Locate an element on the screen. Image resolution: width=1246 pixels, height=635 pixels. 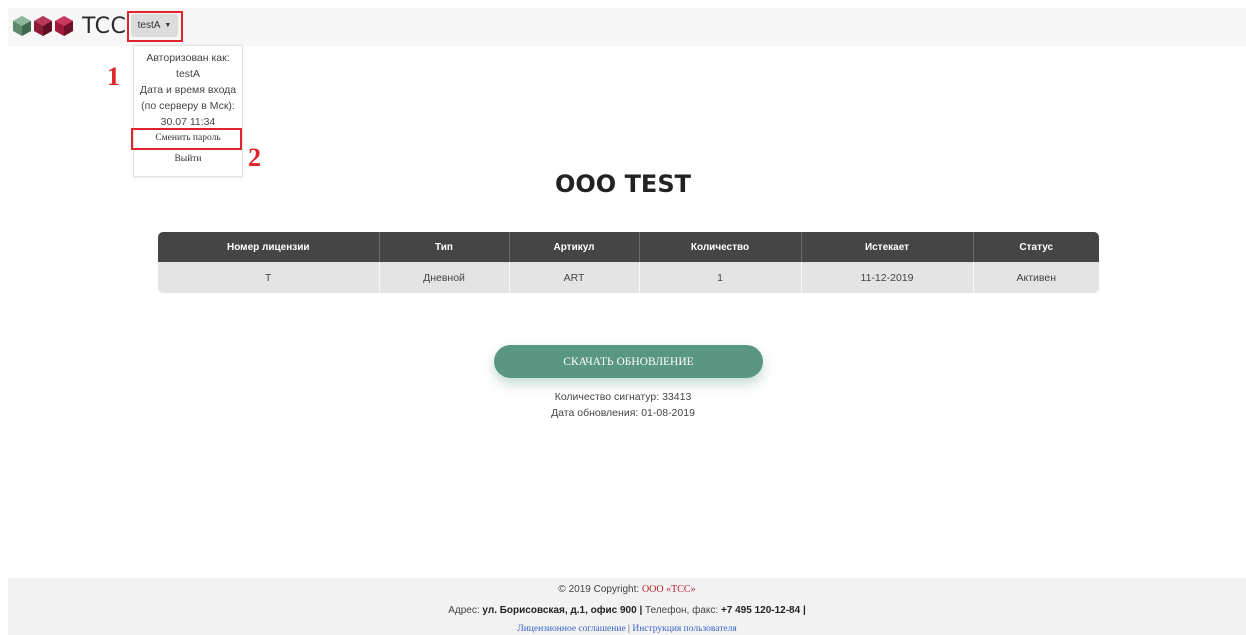
cell-status: Активен is located at coordinates (1036, 277).